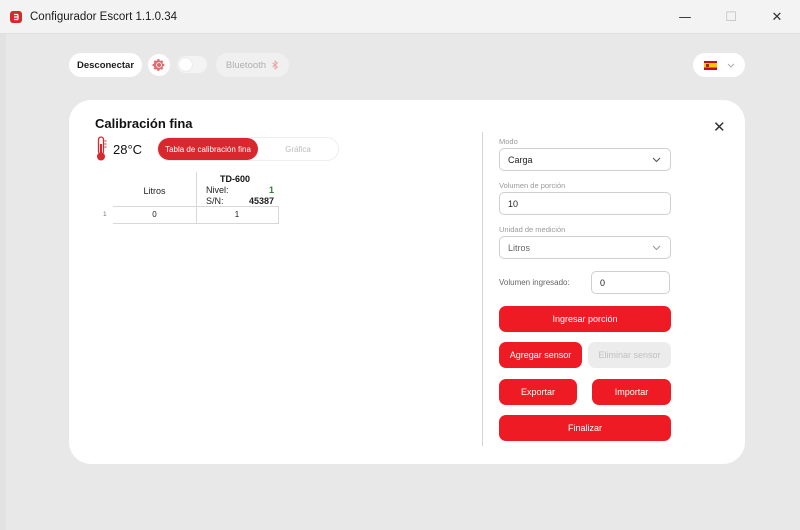 The width and height of the screenshot is (800, 530). I want to click on modo-value: Carga, so click(520, 159).